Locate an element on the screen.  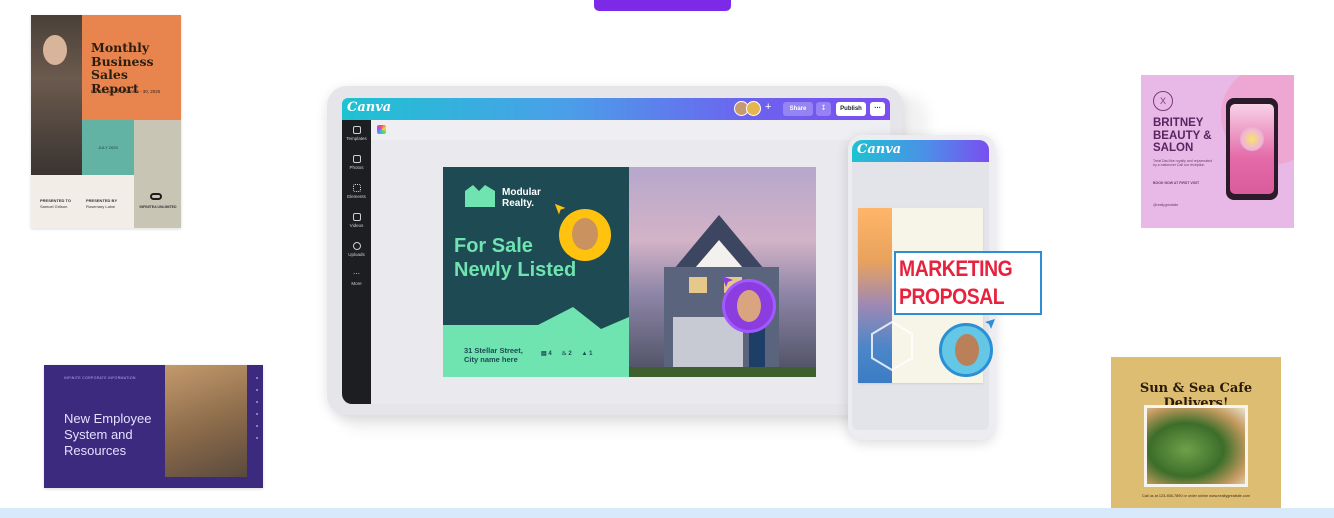
salon-handle: @reallygreatsite is located at coordinates (1166, 205).